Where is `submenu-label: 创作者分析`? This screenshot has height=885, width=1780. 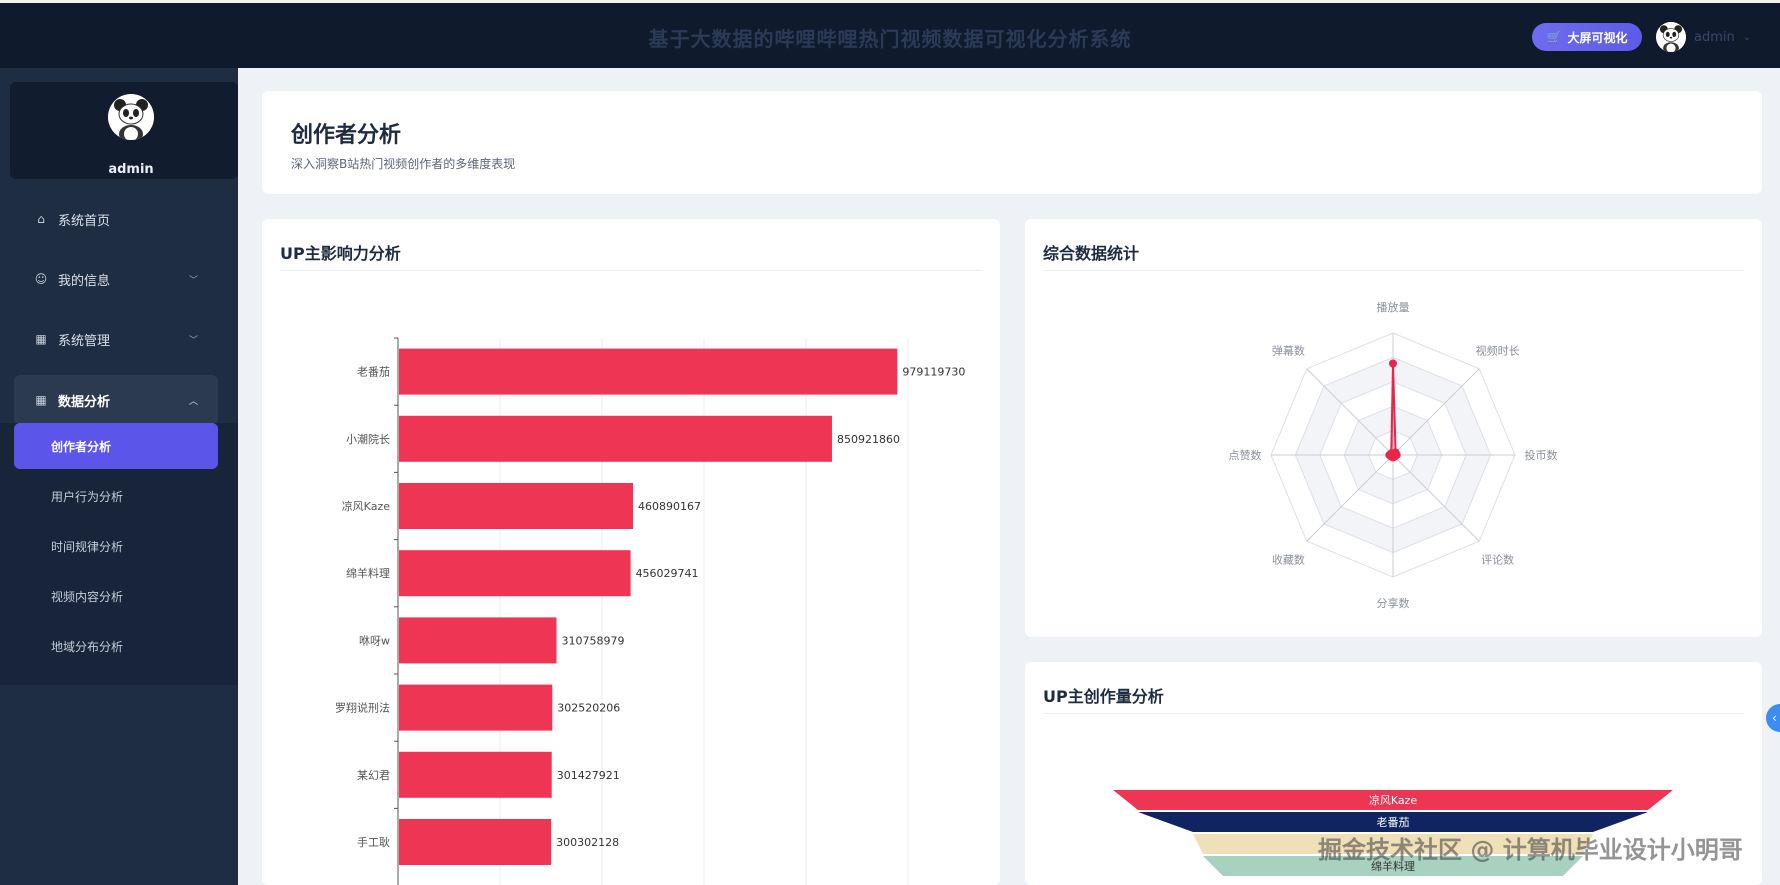
submenu-label: 创作者分析 is located at coordinates (81, 446).